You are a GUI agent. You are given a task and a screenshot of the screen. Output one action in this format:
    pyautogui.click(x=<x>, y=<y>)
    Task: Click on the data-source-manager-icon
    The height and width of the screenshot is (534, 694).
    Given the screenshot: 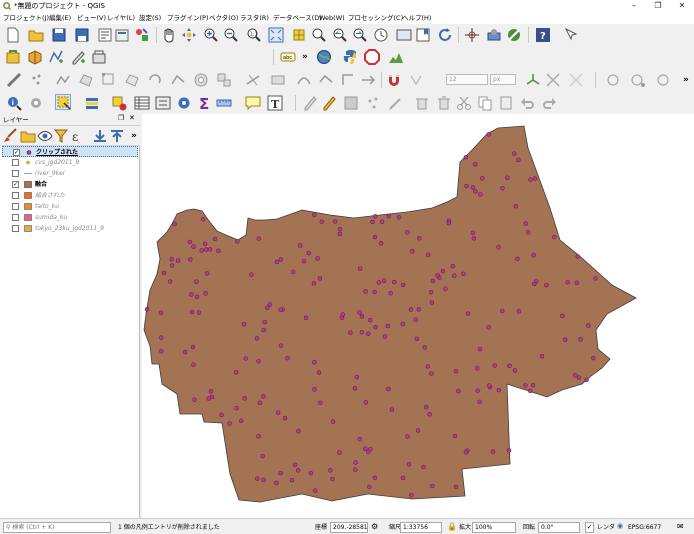 What is the action you would take?
    pyautogui.click(x=13, y=57)
    